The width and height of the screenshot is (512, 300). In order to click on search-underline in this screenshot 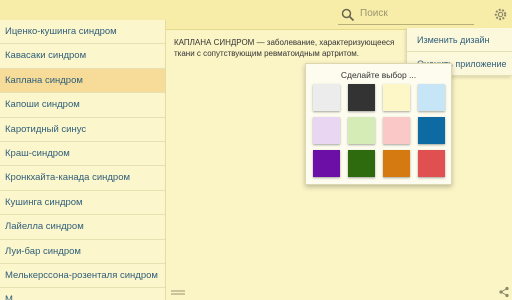, I will do `click(406, 24)`.